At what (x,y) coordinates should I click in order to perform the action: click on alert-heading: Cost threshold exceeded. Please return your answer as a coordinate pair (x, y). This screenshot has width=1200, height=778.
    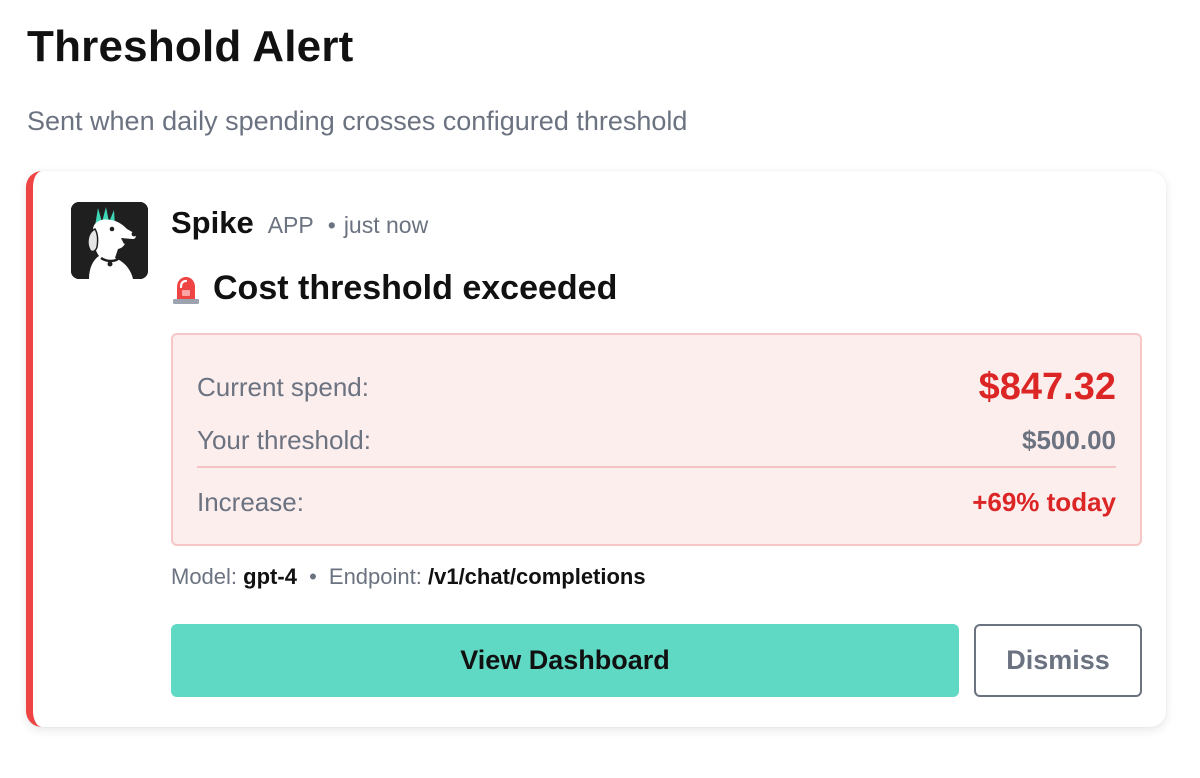
    Looking at the image, I should click on (394, 288).